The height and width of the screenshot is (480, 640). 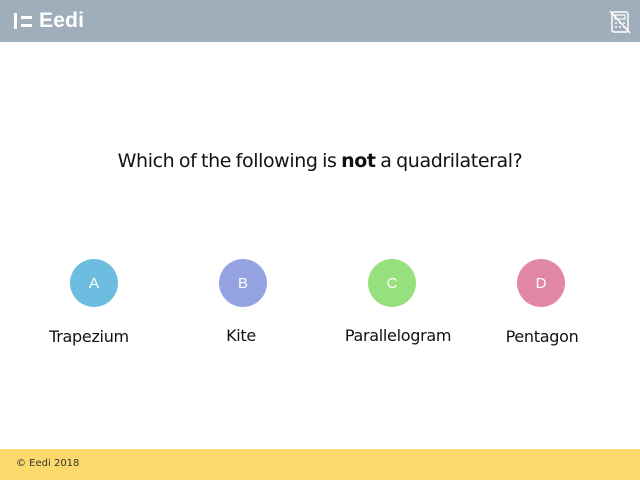 What do you see at coordinates (320, 21) in the screenshot?
I see `header-bar: Eedi` at bounding box center [320, 21].